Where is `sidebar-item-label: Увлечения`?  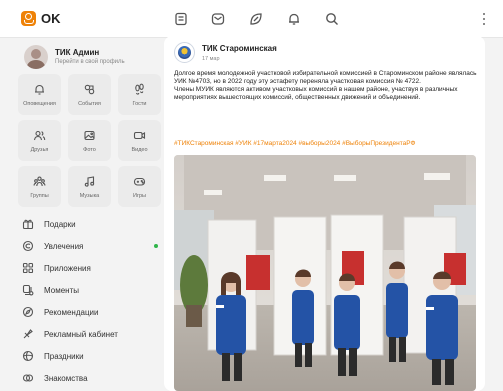 sidebar-item-label: Увлечения is located at coordinates (64, 246).